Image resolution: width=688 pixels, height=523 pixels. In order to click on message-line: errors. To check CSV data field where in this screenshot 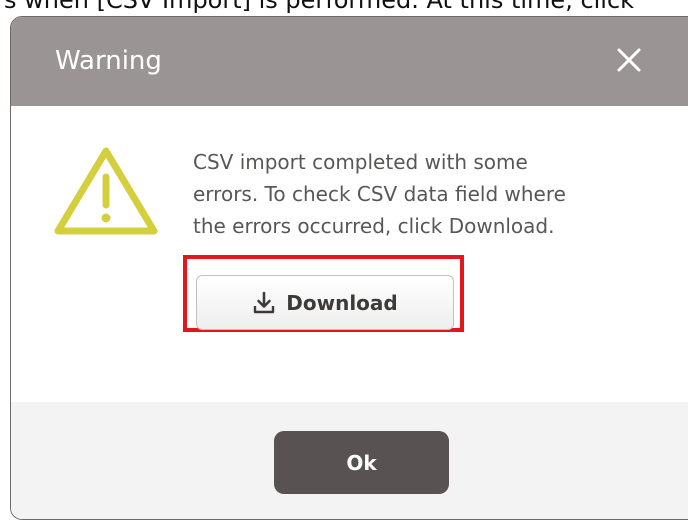, I will do `click(379, 194)`.